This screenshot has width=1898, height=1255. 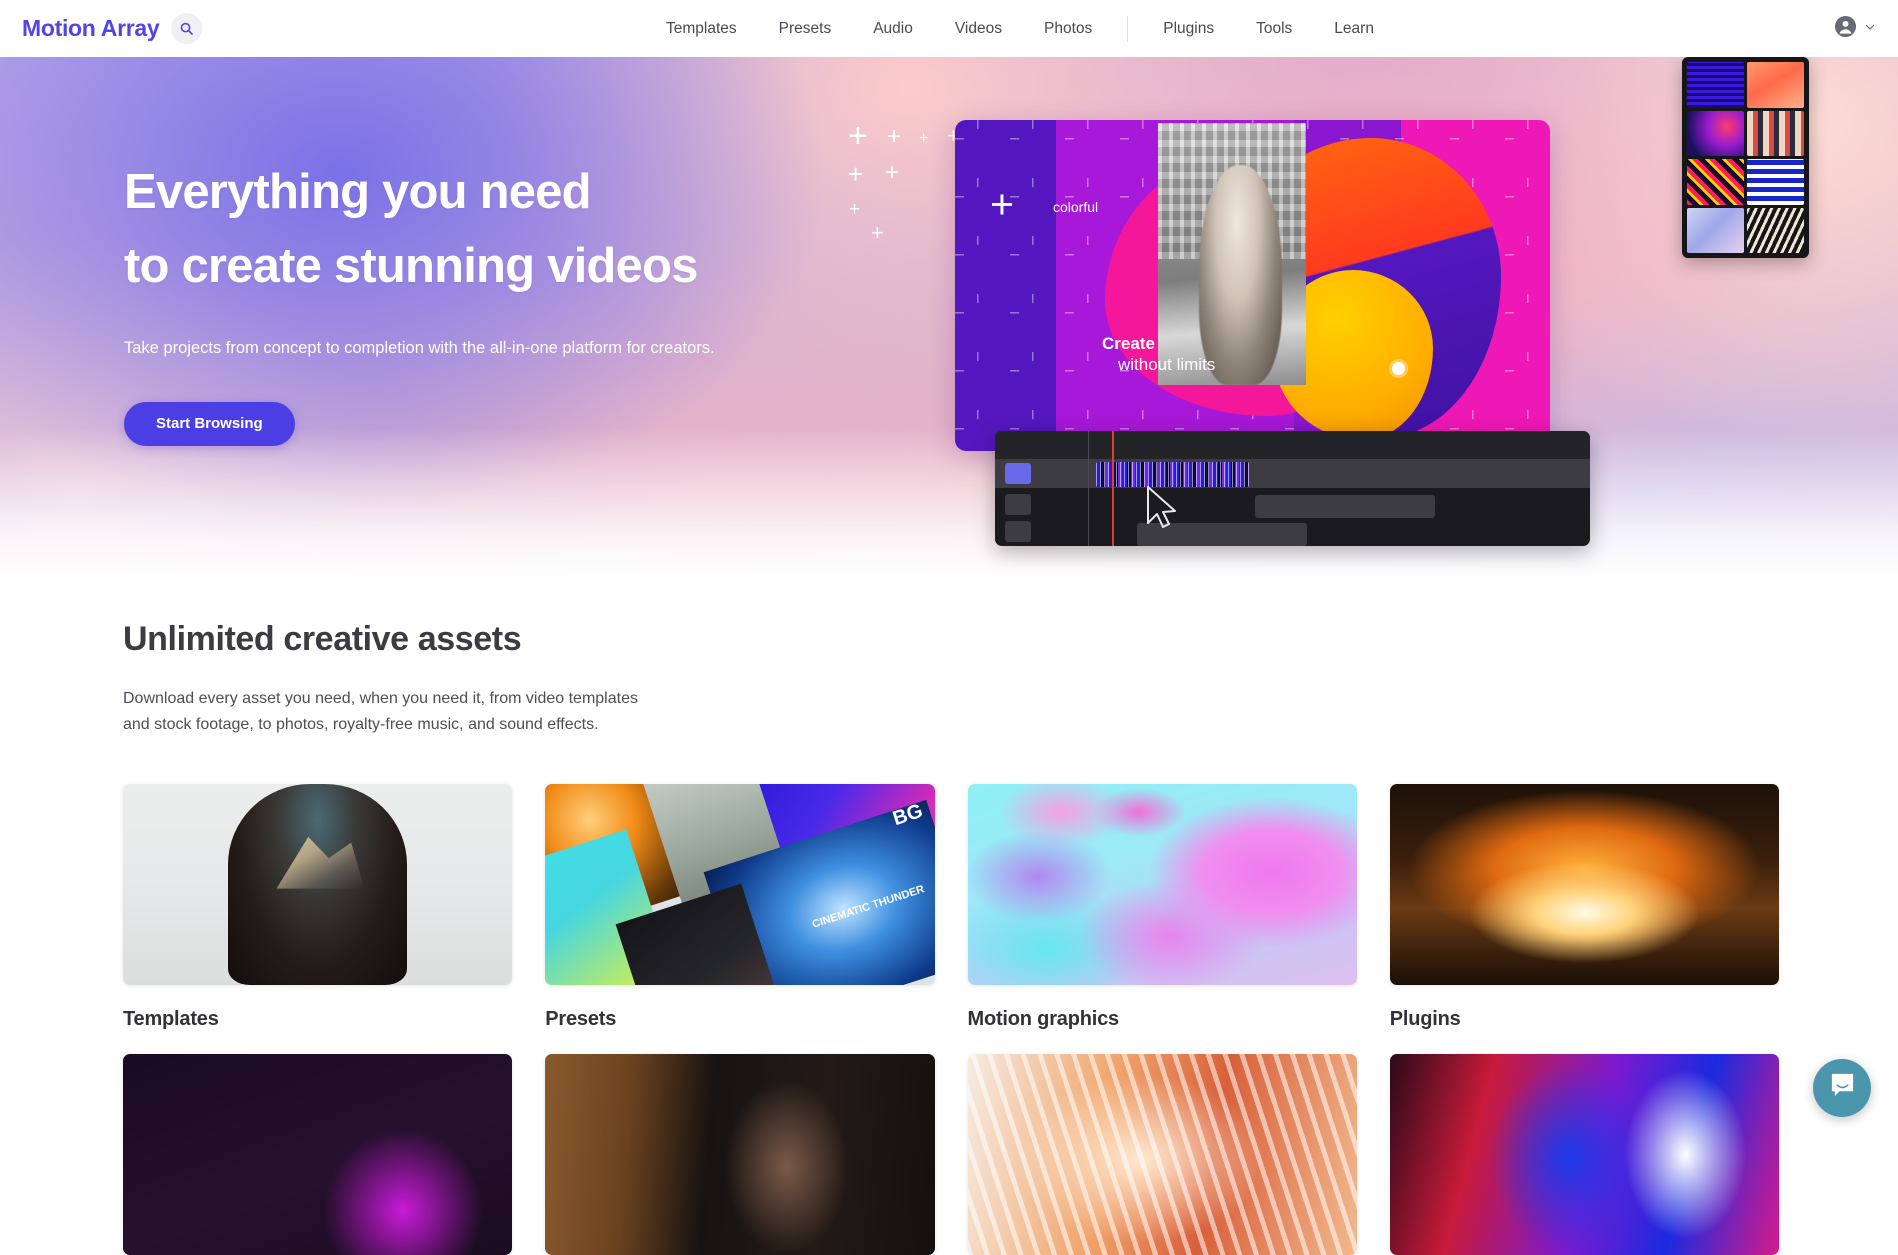 I want to click on nav-item-videos: Videos, so click(x=978, y=28).